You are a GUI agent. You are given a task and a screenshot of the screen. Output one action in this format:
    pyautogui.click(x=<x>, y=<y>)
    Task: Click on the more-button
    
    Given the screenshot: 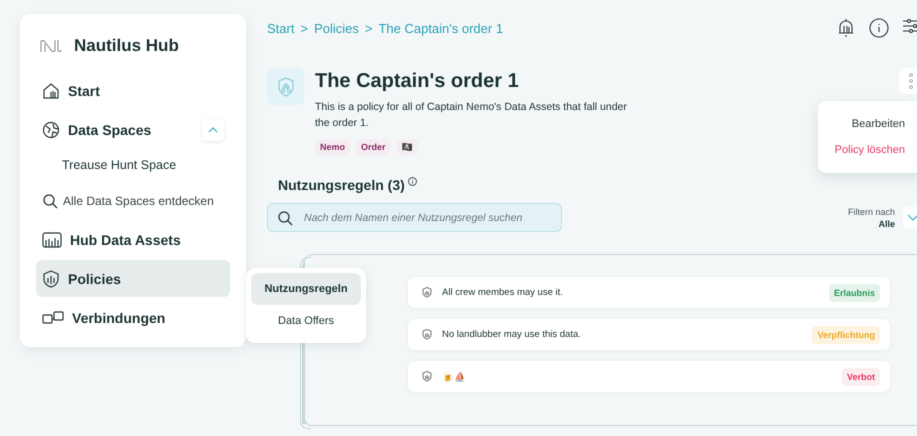 What is the action you would take?
    pyautogui.click(x=908, y=81)
    